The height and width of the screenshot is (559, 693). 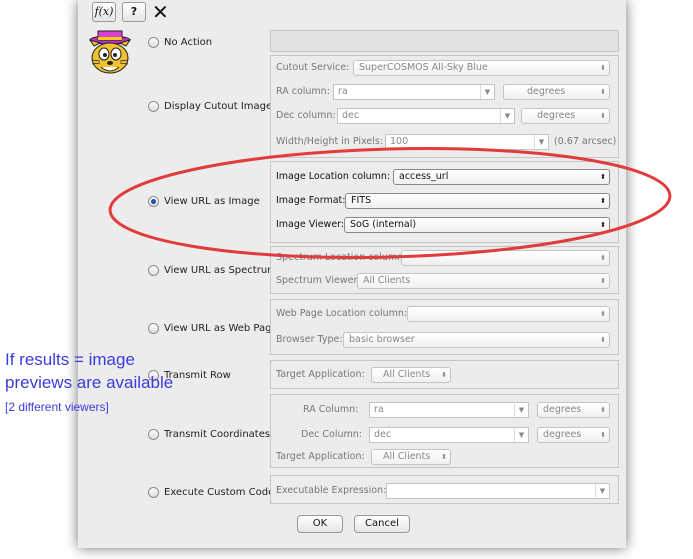 What do you see at coordinates (218, 106) in the screenshot?
I see `option-label: Display Cutout Image` at bounding box center [218, 106].